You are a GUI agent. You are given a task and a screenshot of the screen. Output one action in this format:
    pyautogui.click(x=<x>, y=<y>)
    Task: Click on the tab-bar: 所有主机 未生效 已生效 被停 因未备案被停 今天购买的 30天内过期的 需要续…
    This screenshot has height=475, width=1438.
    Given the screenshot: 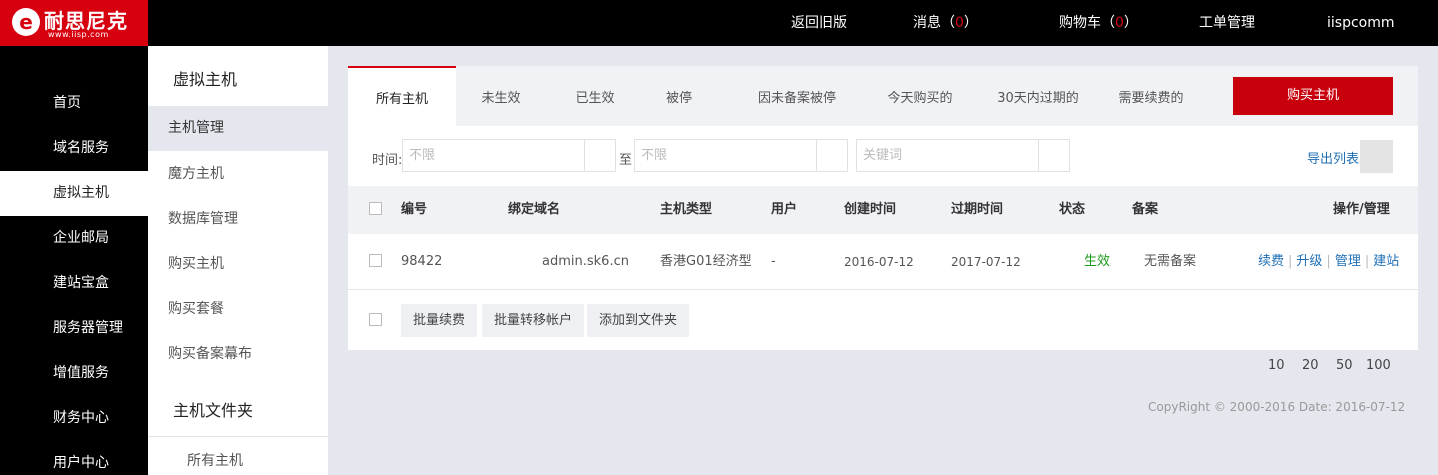 What is the action you would take?
    pyautogui.click(x=883, y=96)
    